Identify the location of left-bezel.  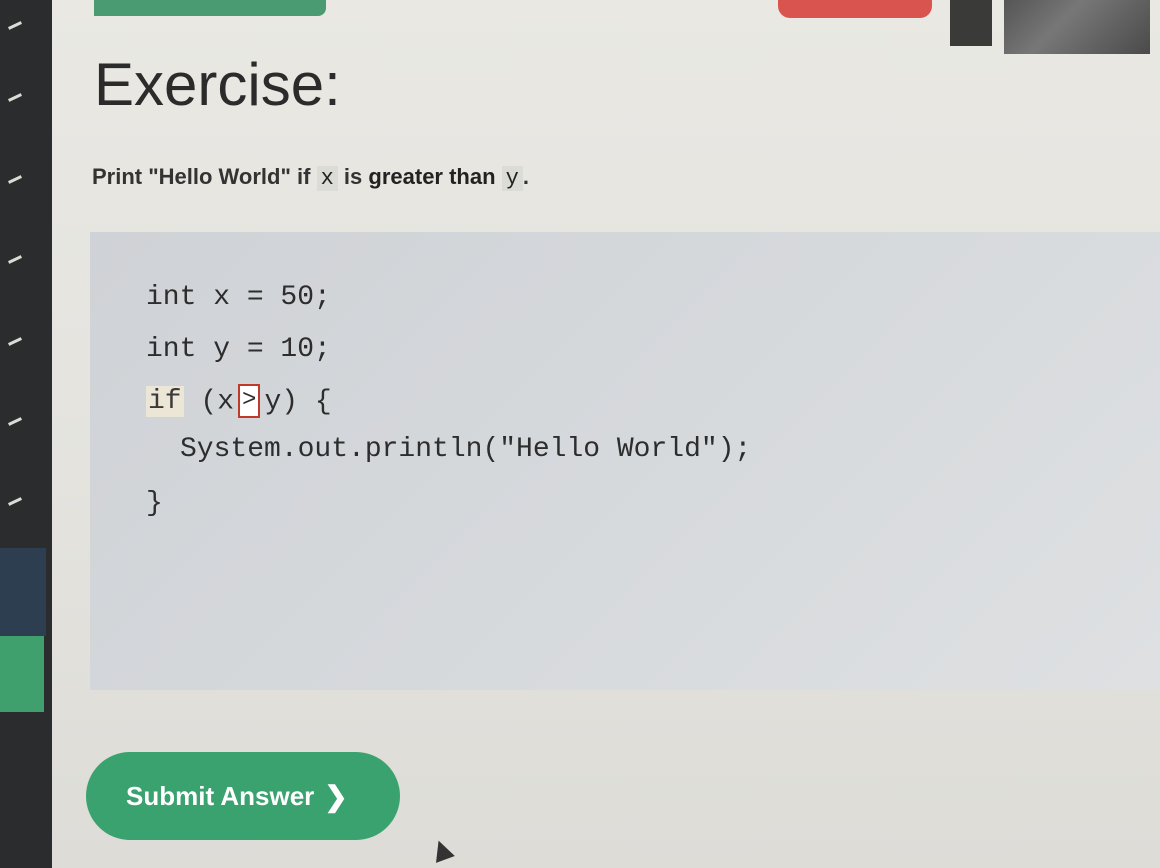
(26, 434).